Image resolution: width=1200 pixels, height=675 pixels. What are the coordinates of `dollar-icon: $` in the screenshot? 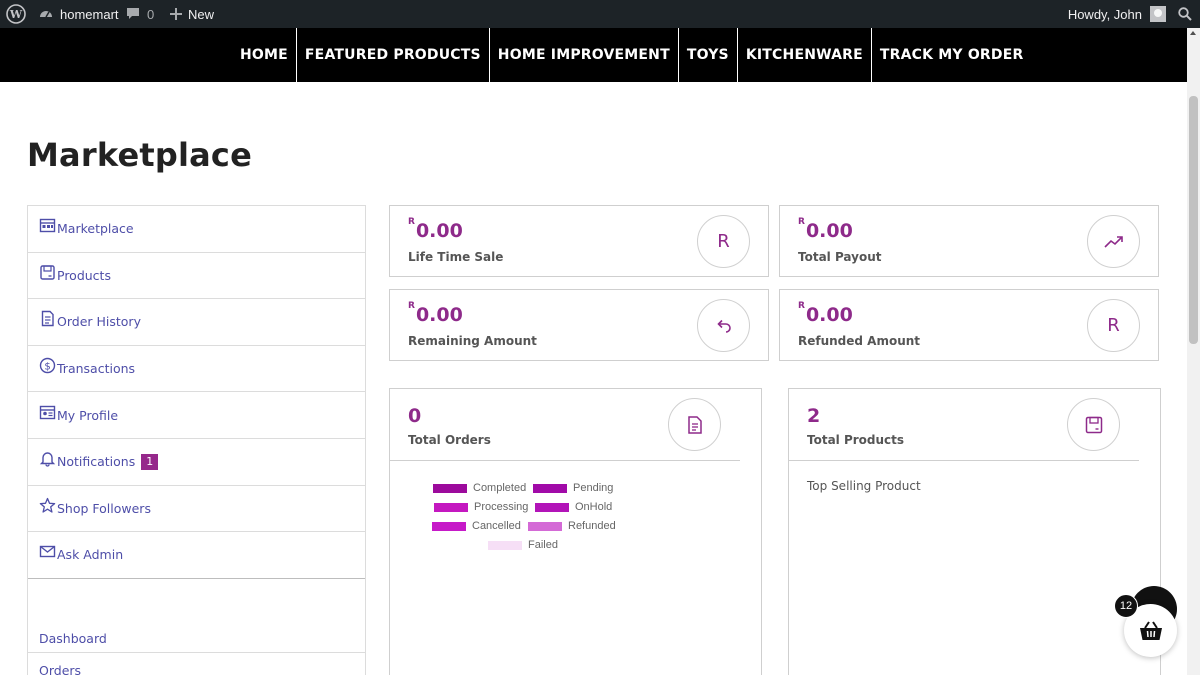 It's located at (47, 365).